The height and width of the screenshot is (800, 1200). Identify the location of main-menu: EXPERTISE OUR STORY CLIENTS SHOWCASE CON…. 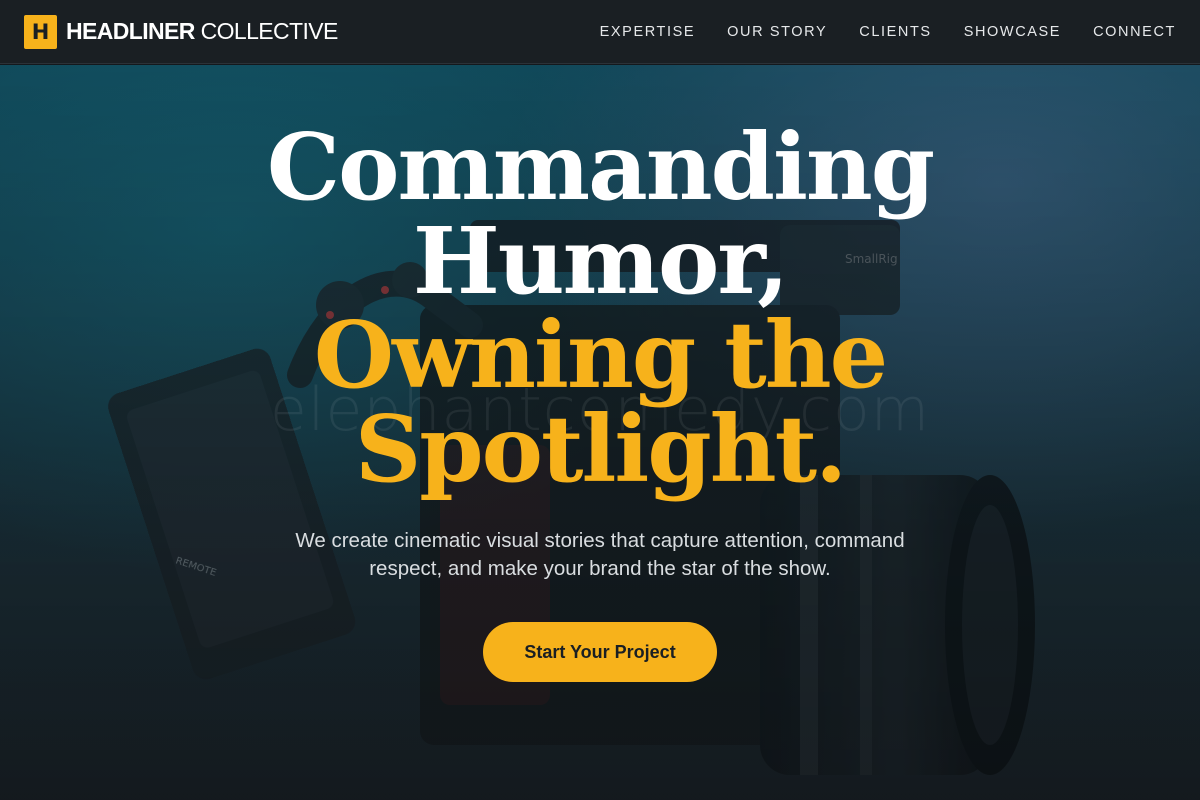
(872, 32).